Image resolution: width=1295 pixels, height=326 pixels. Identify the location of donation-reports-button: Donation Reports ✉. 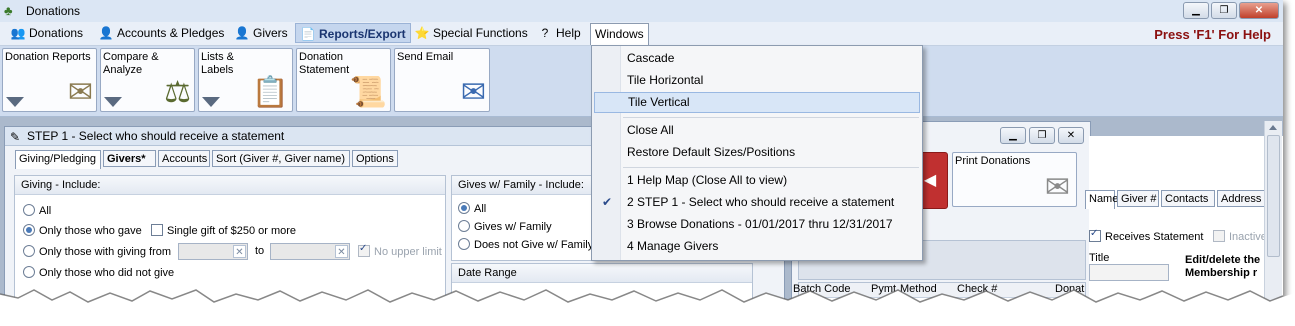
(49, 80).